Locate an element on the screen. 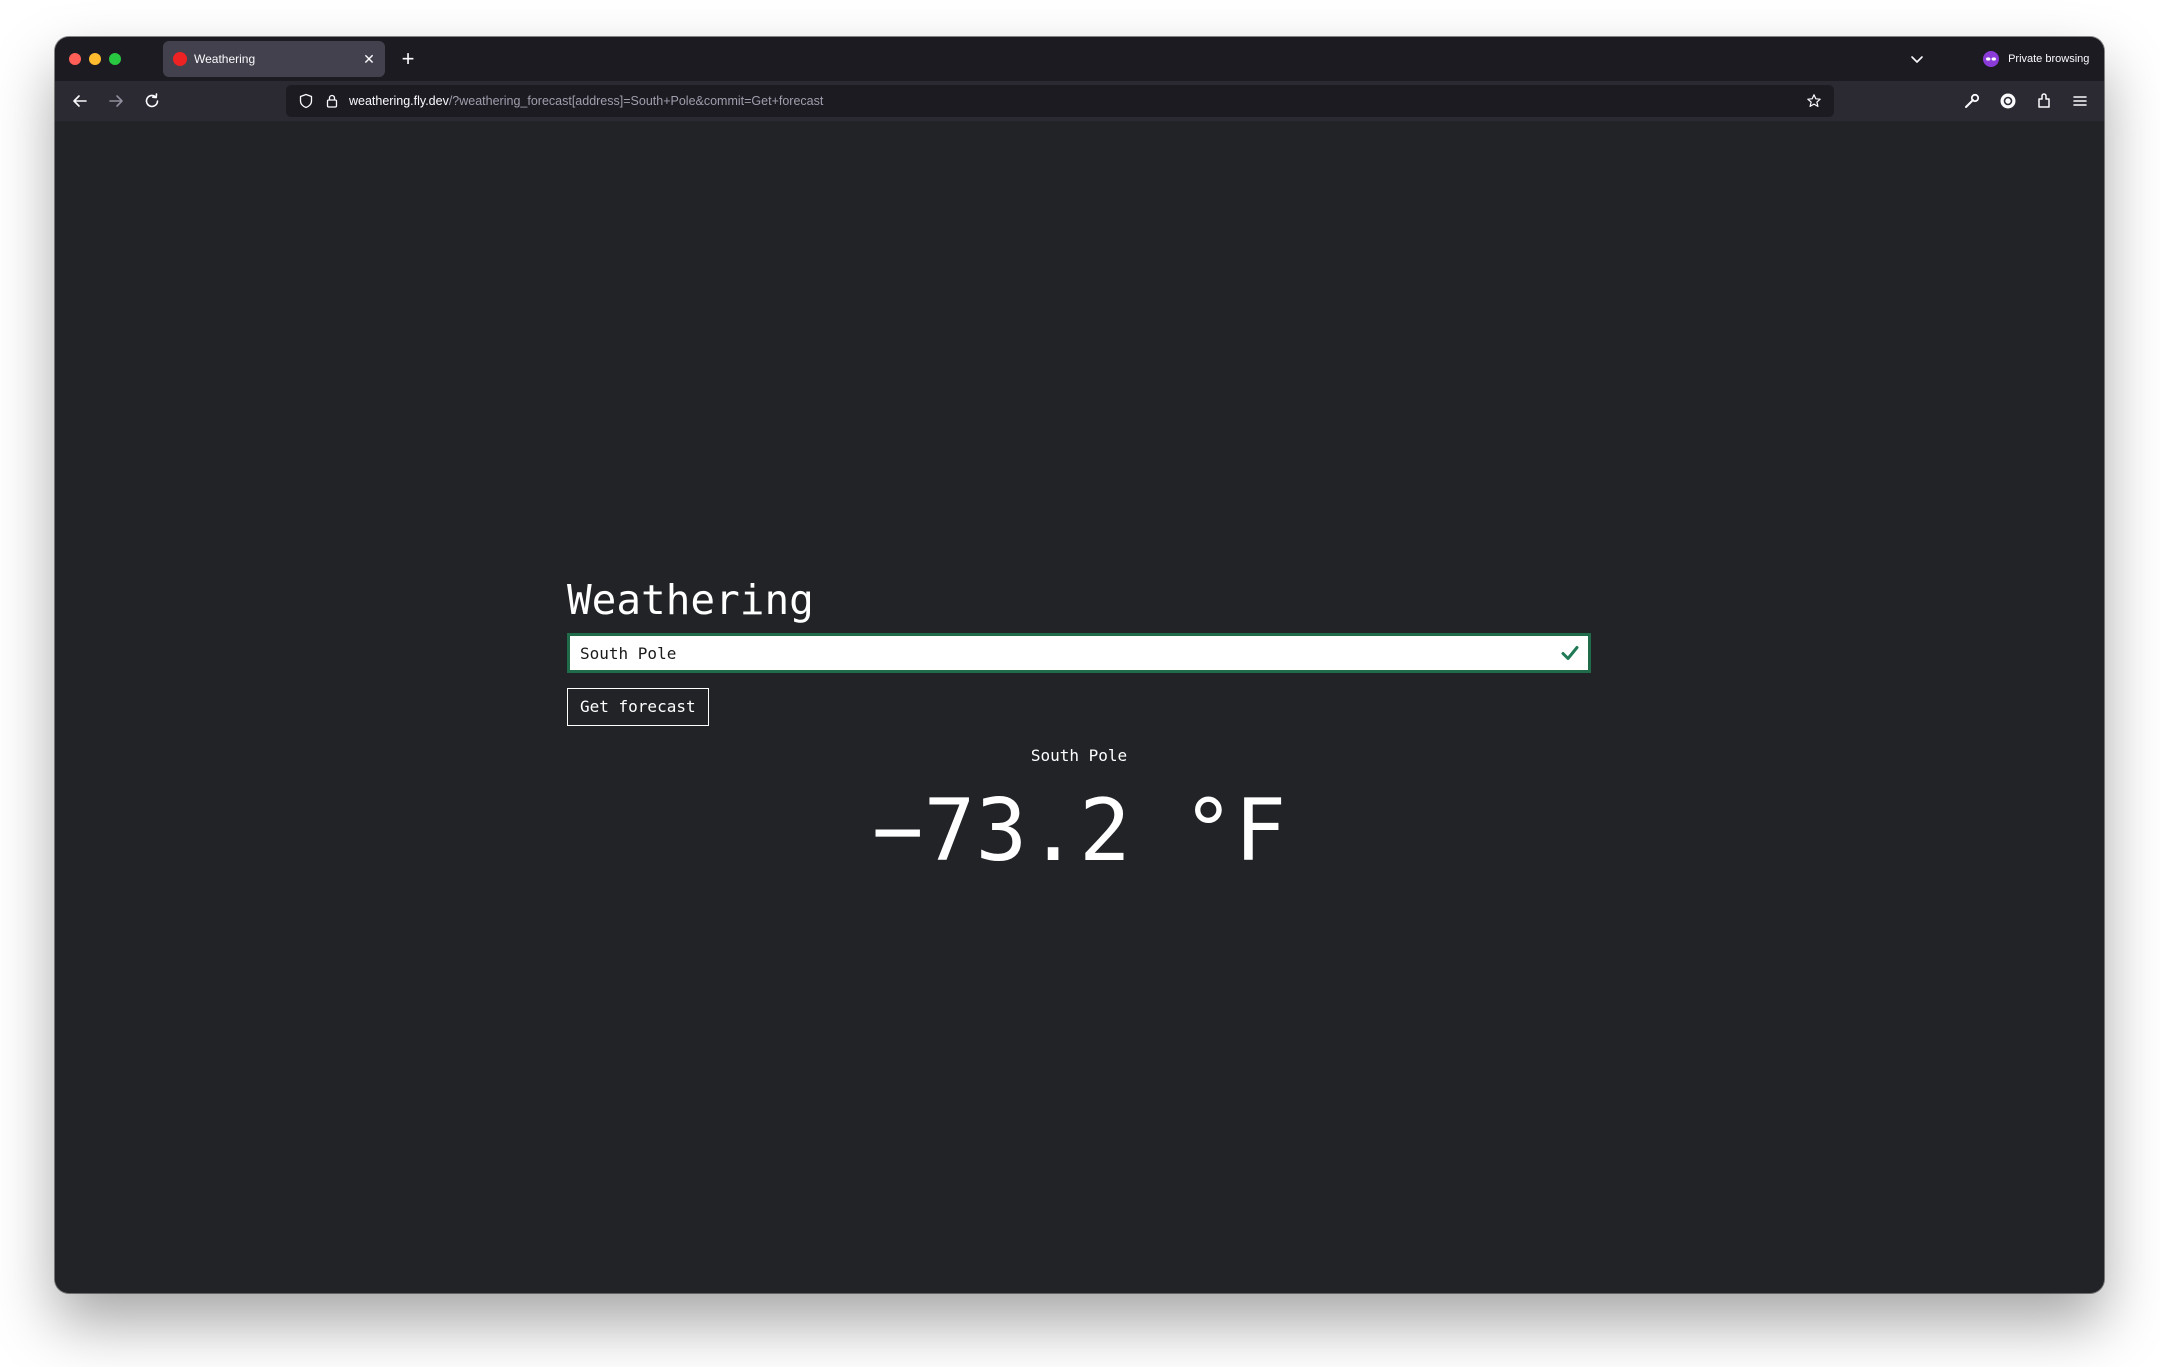 The height and width of the screenshot is (1367, 2160). forward-arrow-icon is located at coordinates (116, 101).